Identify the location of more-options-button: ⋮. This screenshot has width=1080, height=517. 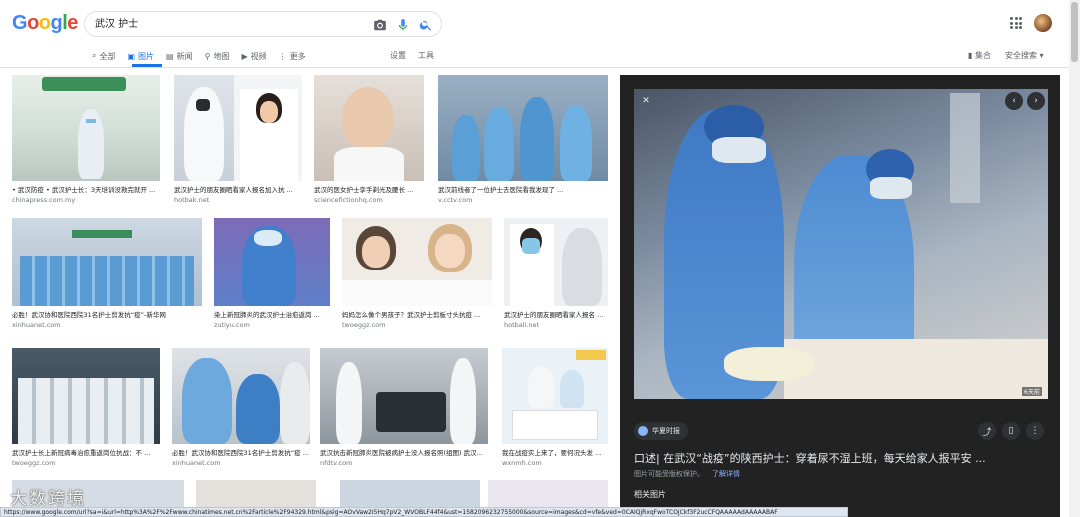
(1035, 431).